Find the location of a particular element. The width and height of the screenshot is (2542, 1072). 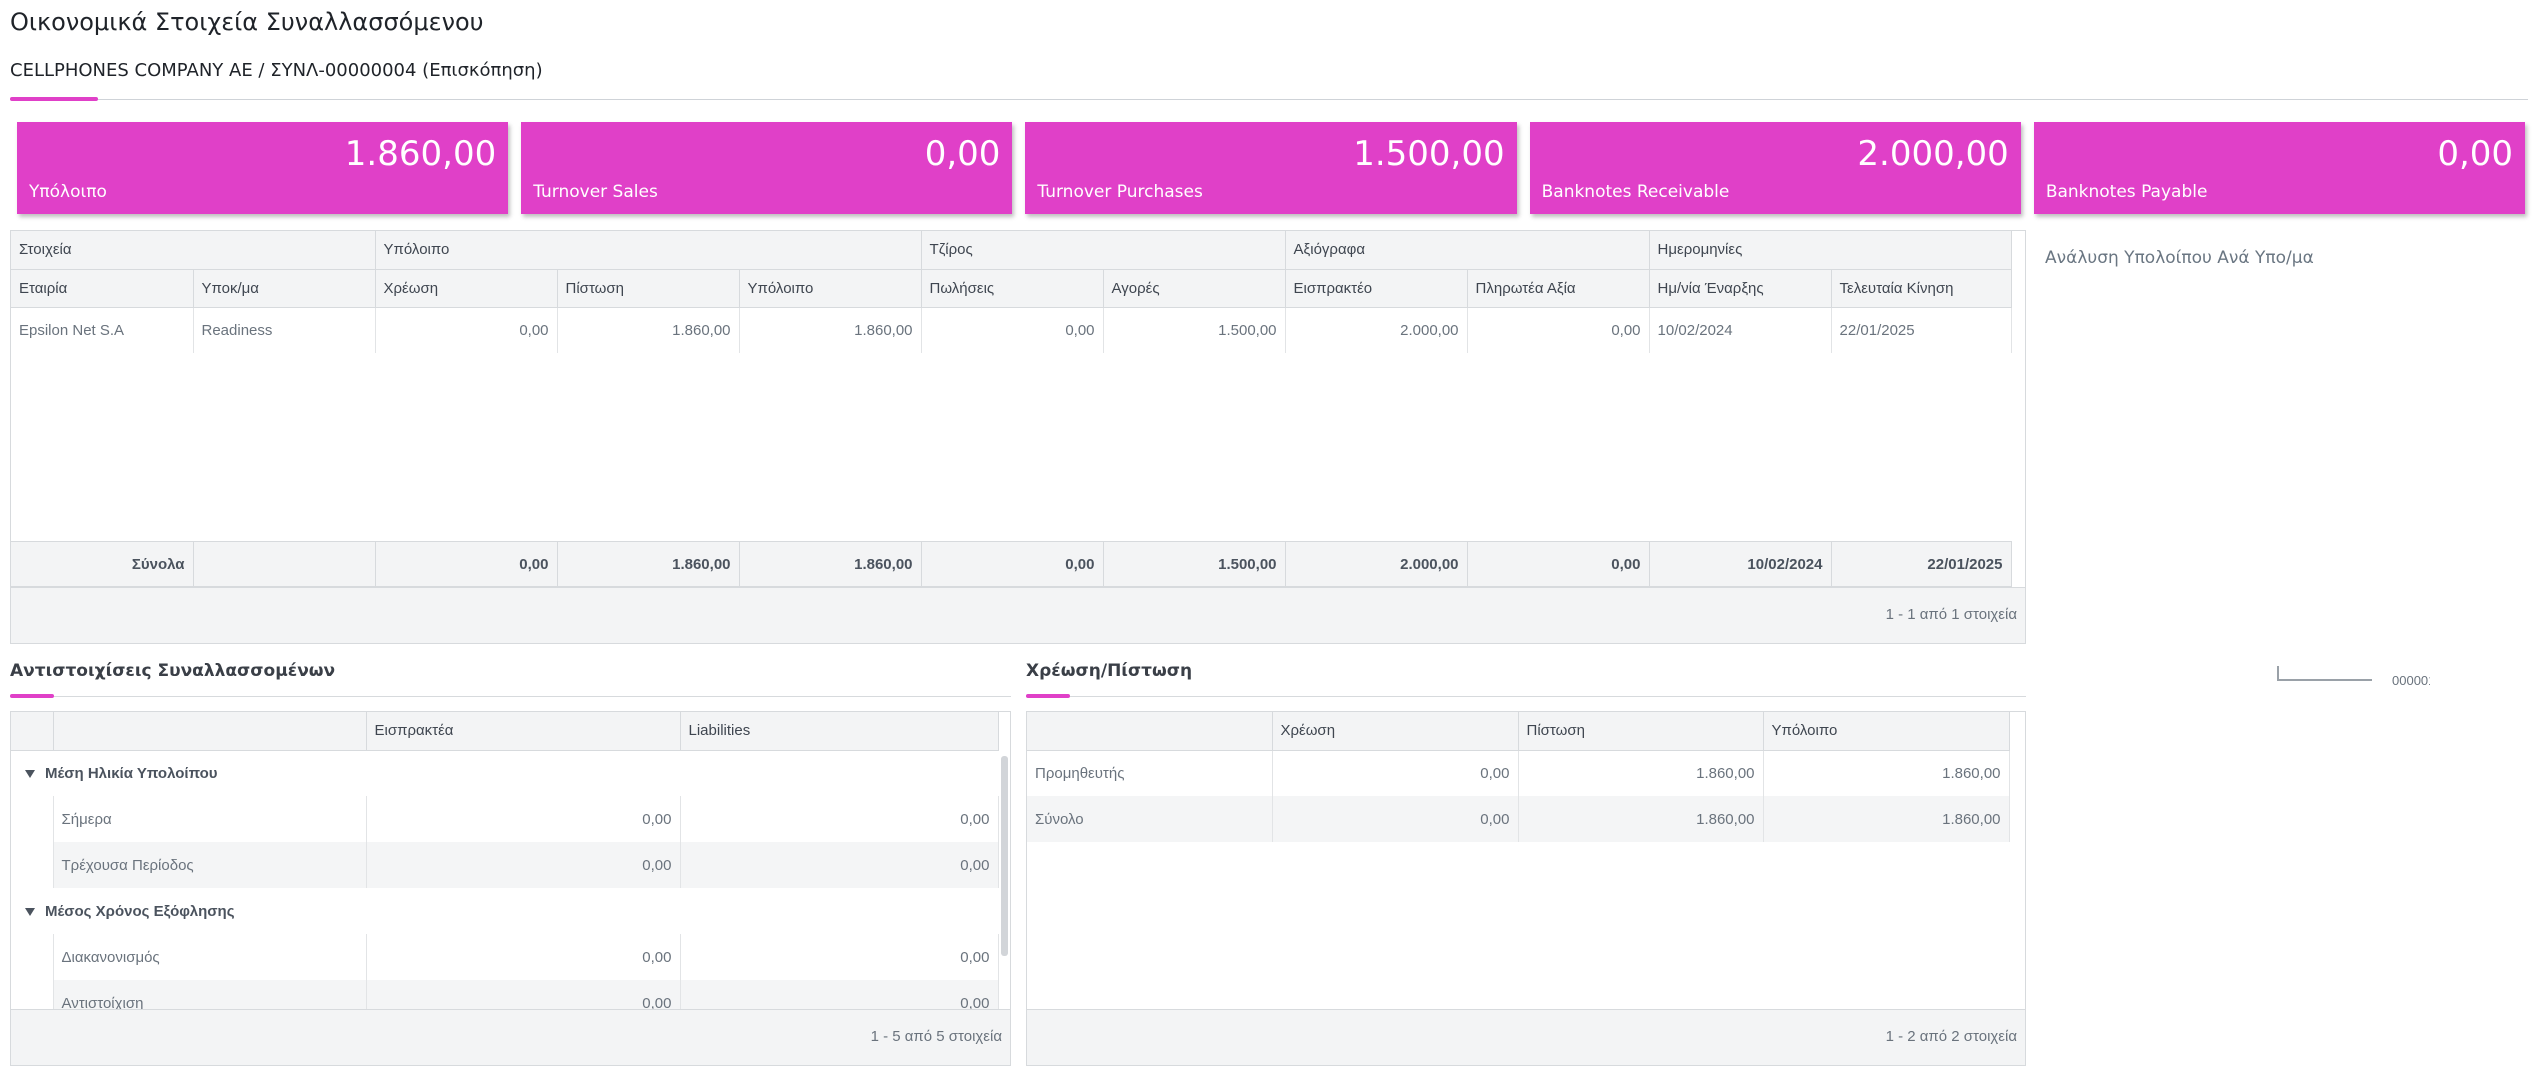

column-header-receivable: Εισπρακτέο is located at coordinates (1376, 288).